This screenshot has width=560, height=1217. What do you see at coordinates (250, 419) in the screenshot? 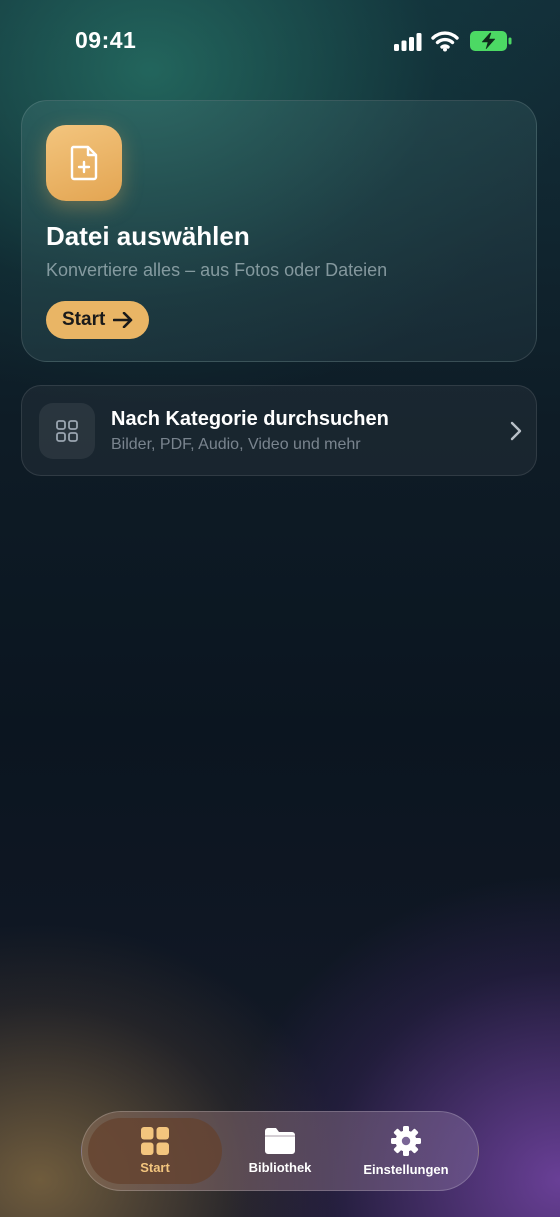
I see `category-title: Nach Kategorie durchsuchen` at bounding box center [250, 419].